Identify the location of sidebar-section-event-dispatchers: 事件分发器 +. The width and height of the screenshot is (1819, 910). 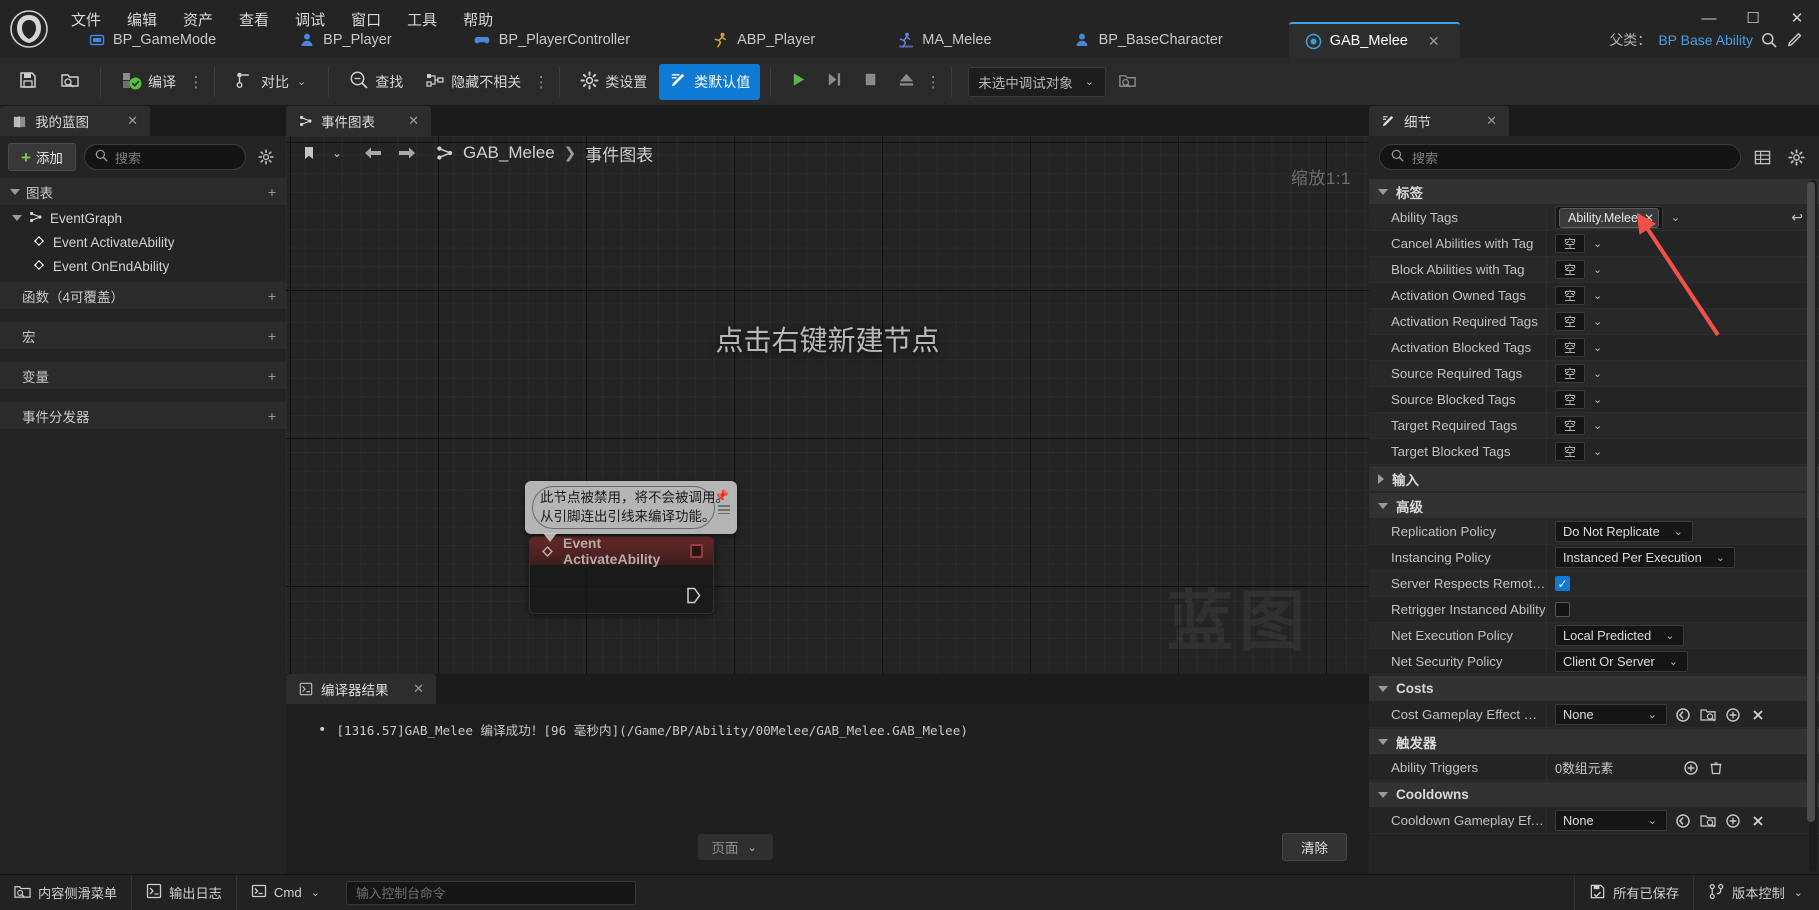
(143, 416).